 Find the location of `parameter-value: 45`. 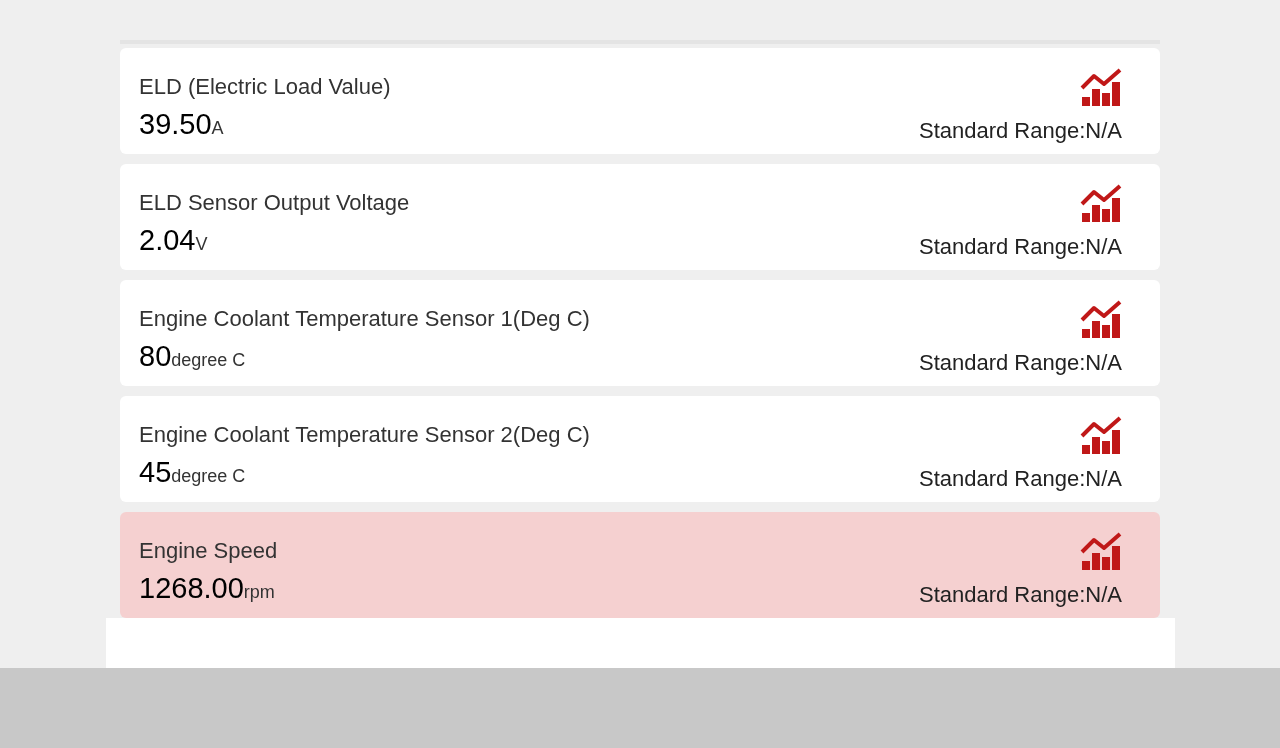

parameter-value: 45 is located at coordinates (155, 472).